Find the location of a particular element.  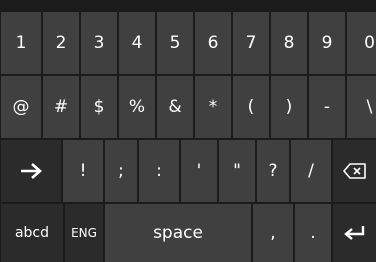

key-label: \ is located at coordinates (369, 106).